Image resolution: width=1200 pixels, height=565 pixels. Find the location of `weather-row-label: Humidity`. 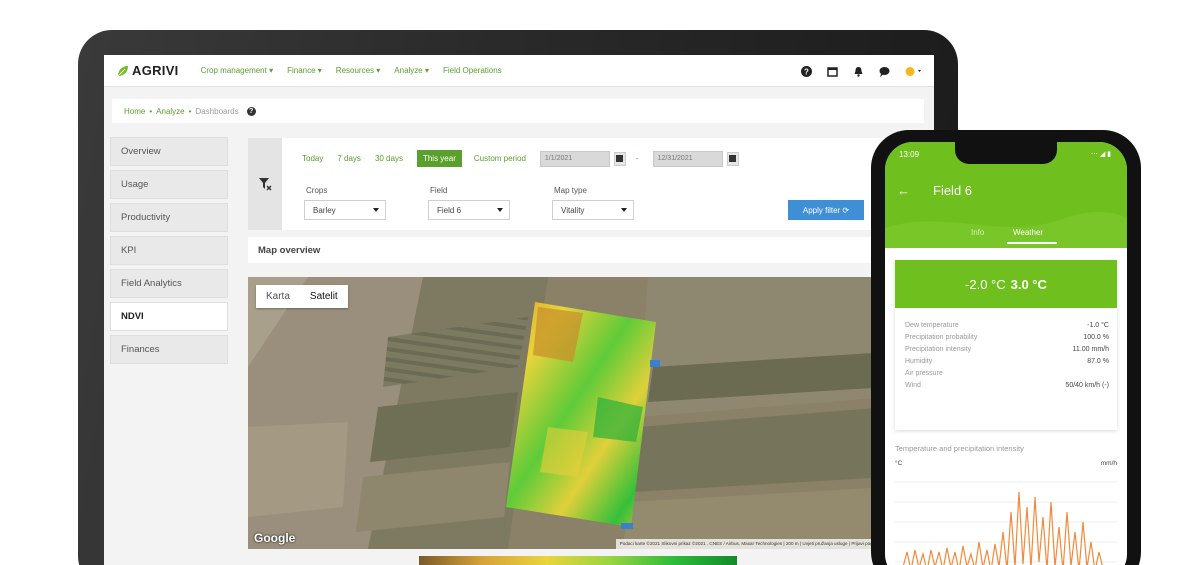

weather-row-label: Humidity is located at coordinates (919, 361).